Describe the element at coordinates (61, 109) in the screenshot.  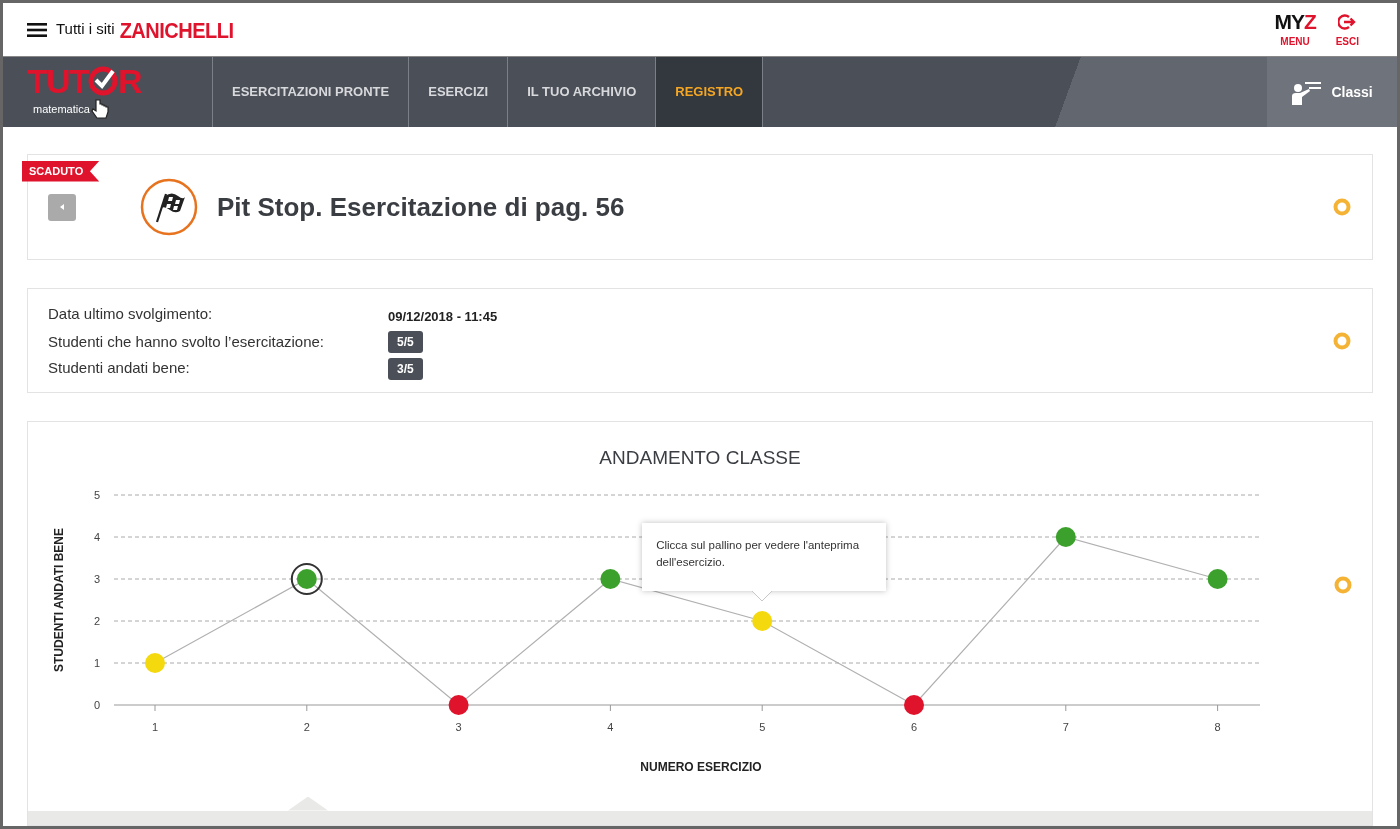
I see `logo-subtitle: matematica` at that location.